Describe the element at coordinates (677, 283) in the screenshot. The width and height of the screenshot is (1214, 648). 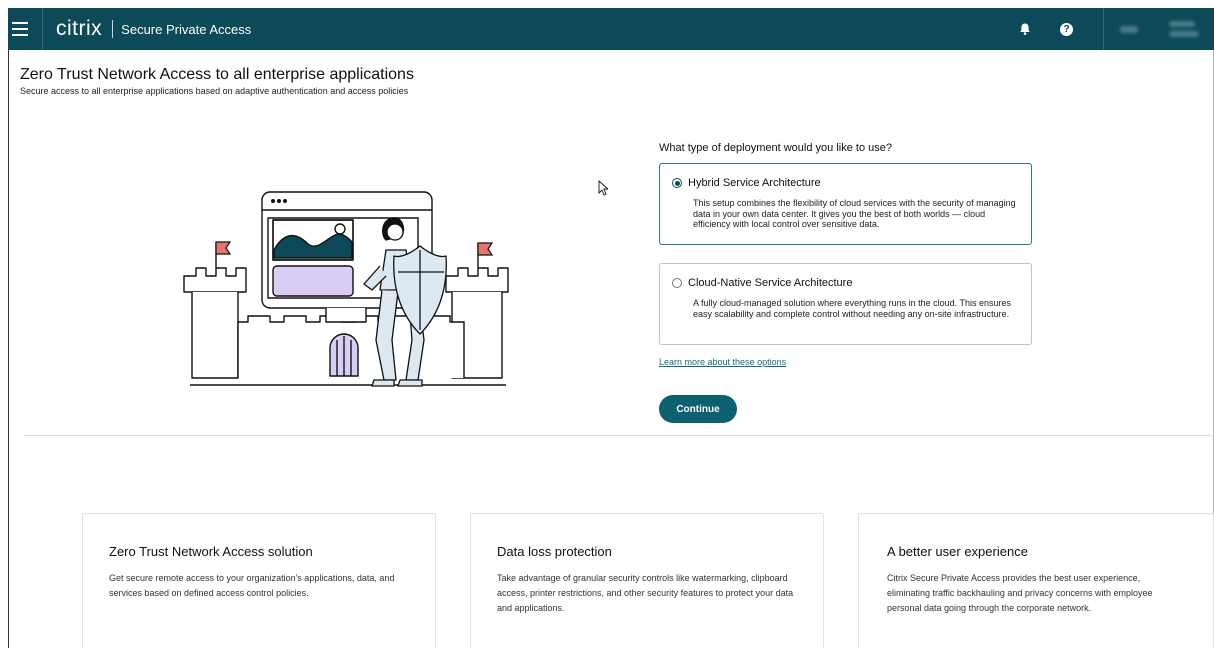
I see `radio-button` at that location.